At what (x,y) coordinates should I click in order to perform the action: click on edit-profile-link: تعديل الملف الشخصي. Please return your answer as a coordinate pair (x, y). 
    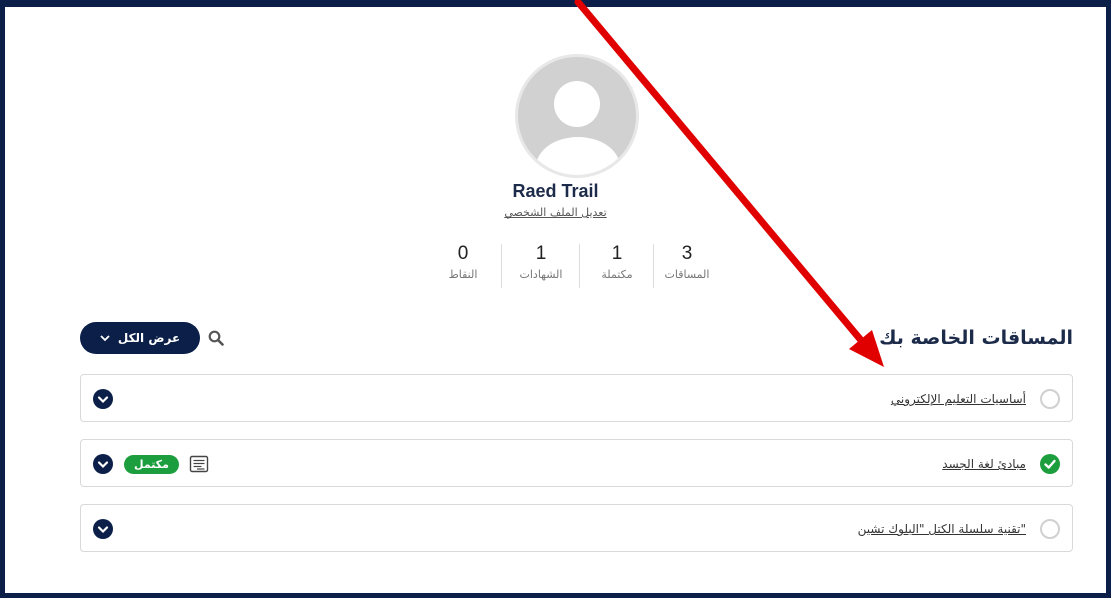
    Looking at the image, I should click on (555, 212).